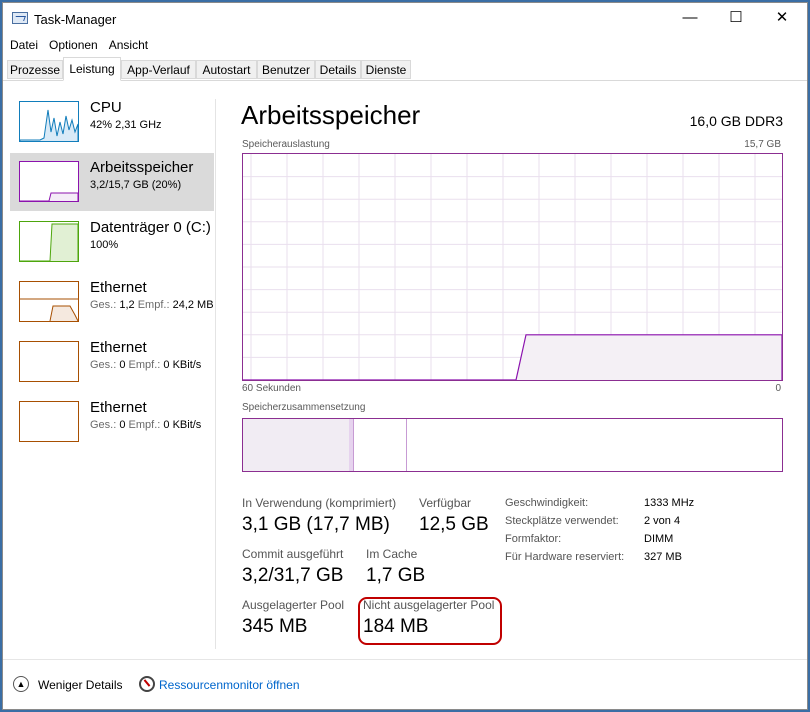 This screenshot has width=810, height=712. What do you see at coordinates (663, 557) in the screenshot?
I see `hardware-reserved-value: 327 MB` at bounding box center [663, 557].